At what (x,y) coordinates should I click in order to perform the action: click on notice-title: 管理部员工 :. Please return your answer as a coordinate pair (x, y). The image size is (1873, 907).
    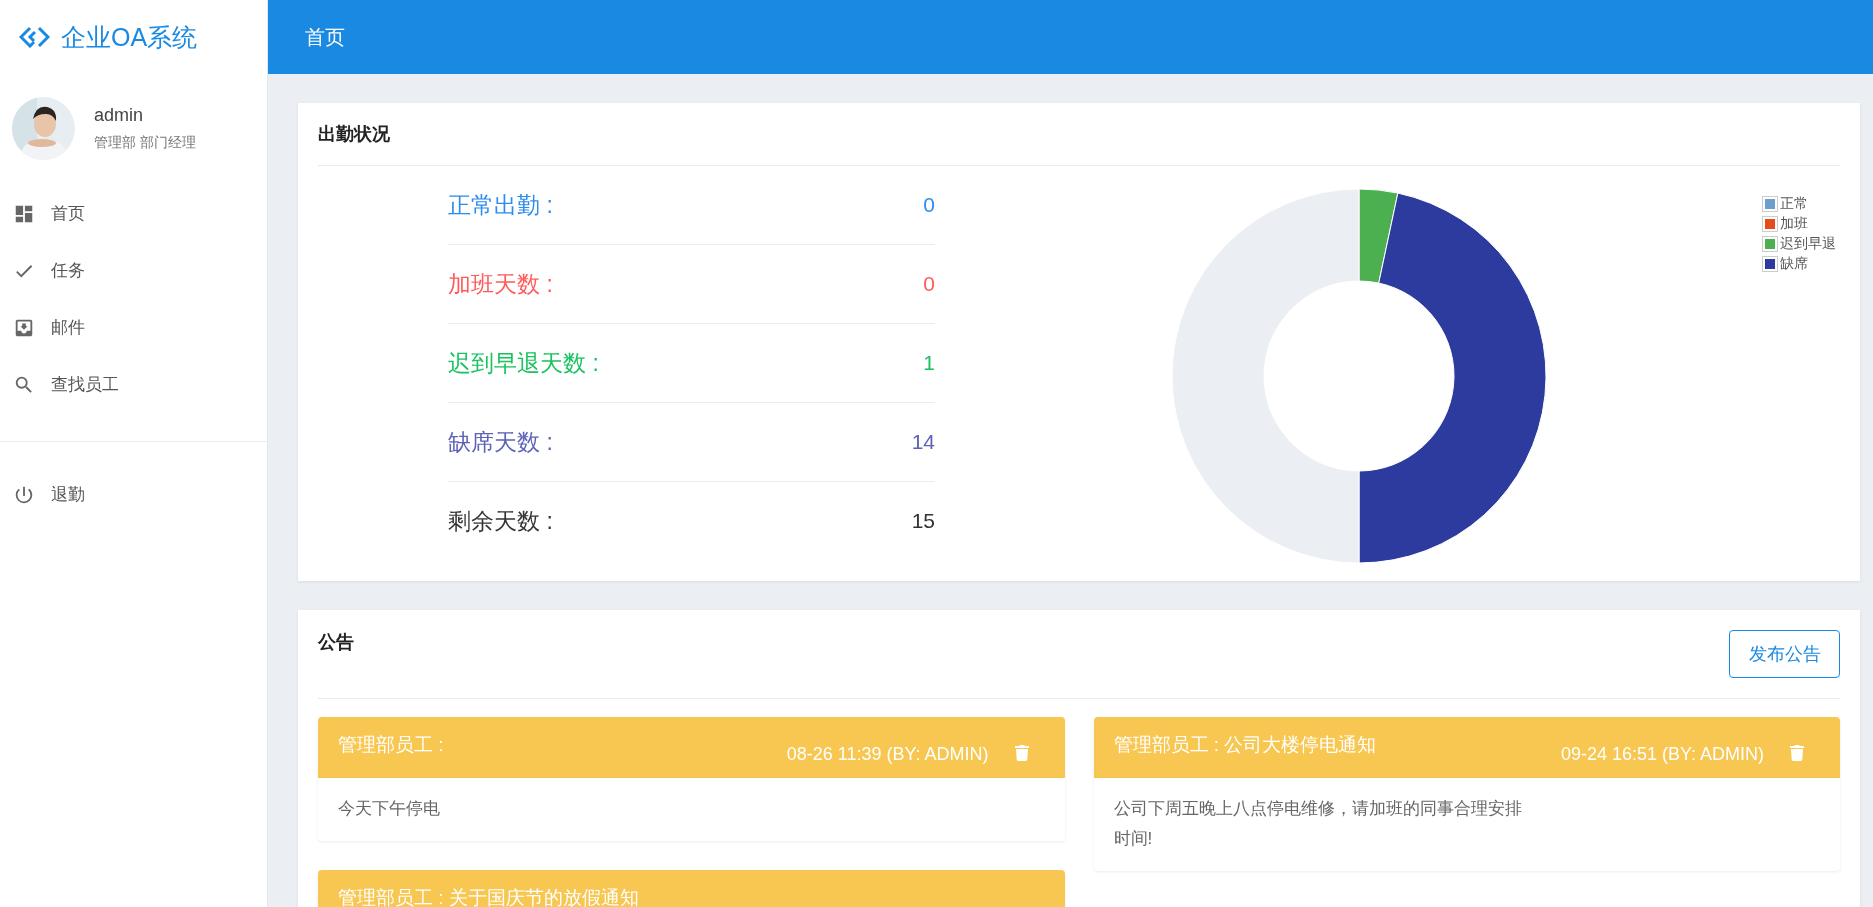
    Looking at the image, I should click on (391, 745).